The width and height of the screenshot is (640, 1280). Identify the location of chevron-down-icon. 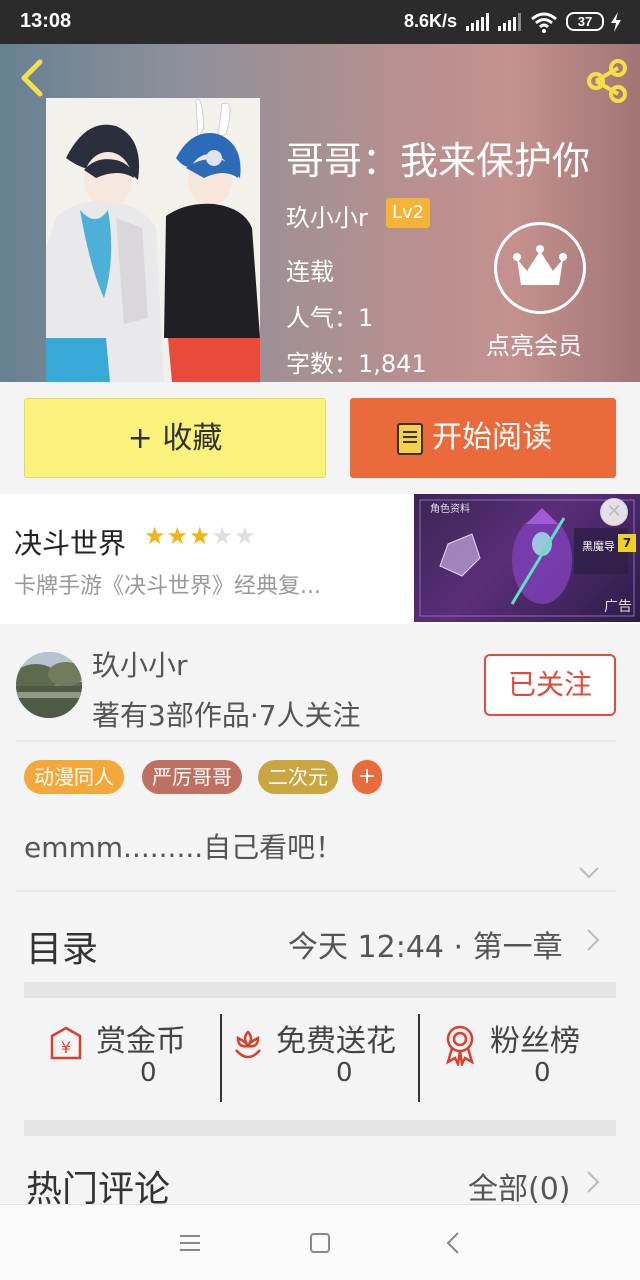
(589, 873).